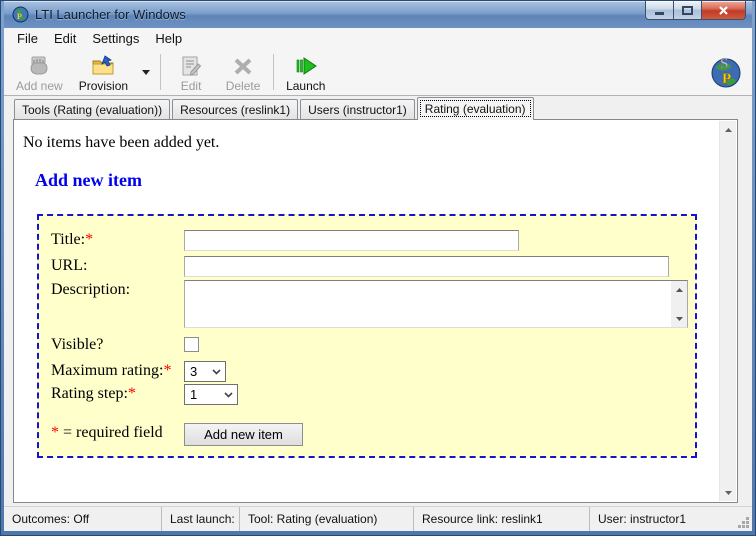  What do you see at coordinates (243, 85) in the screenshot?
I see `delete-label: Delete` at bounding box center [243, 85].